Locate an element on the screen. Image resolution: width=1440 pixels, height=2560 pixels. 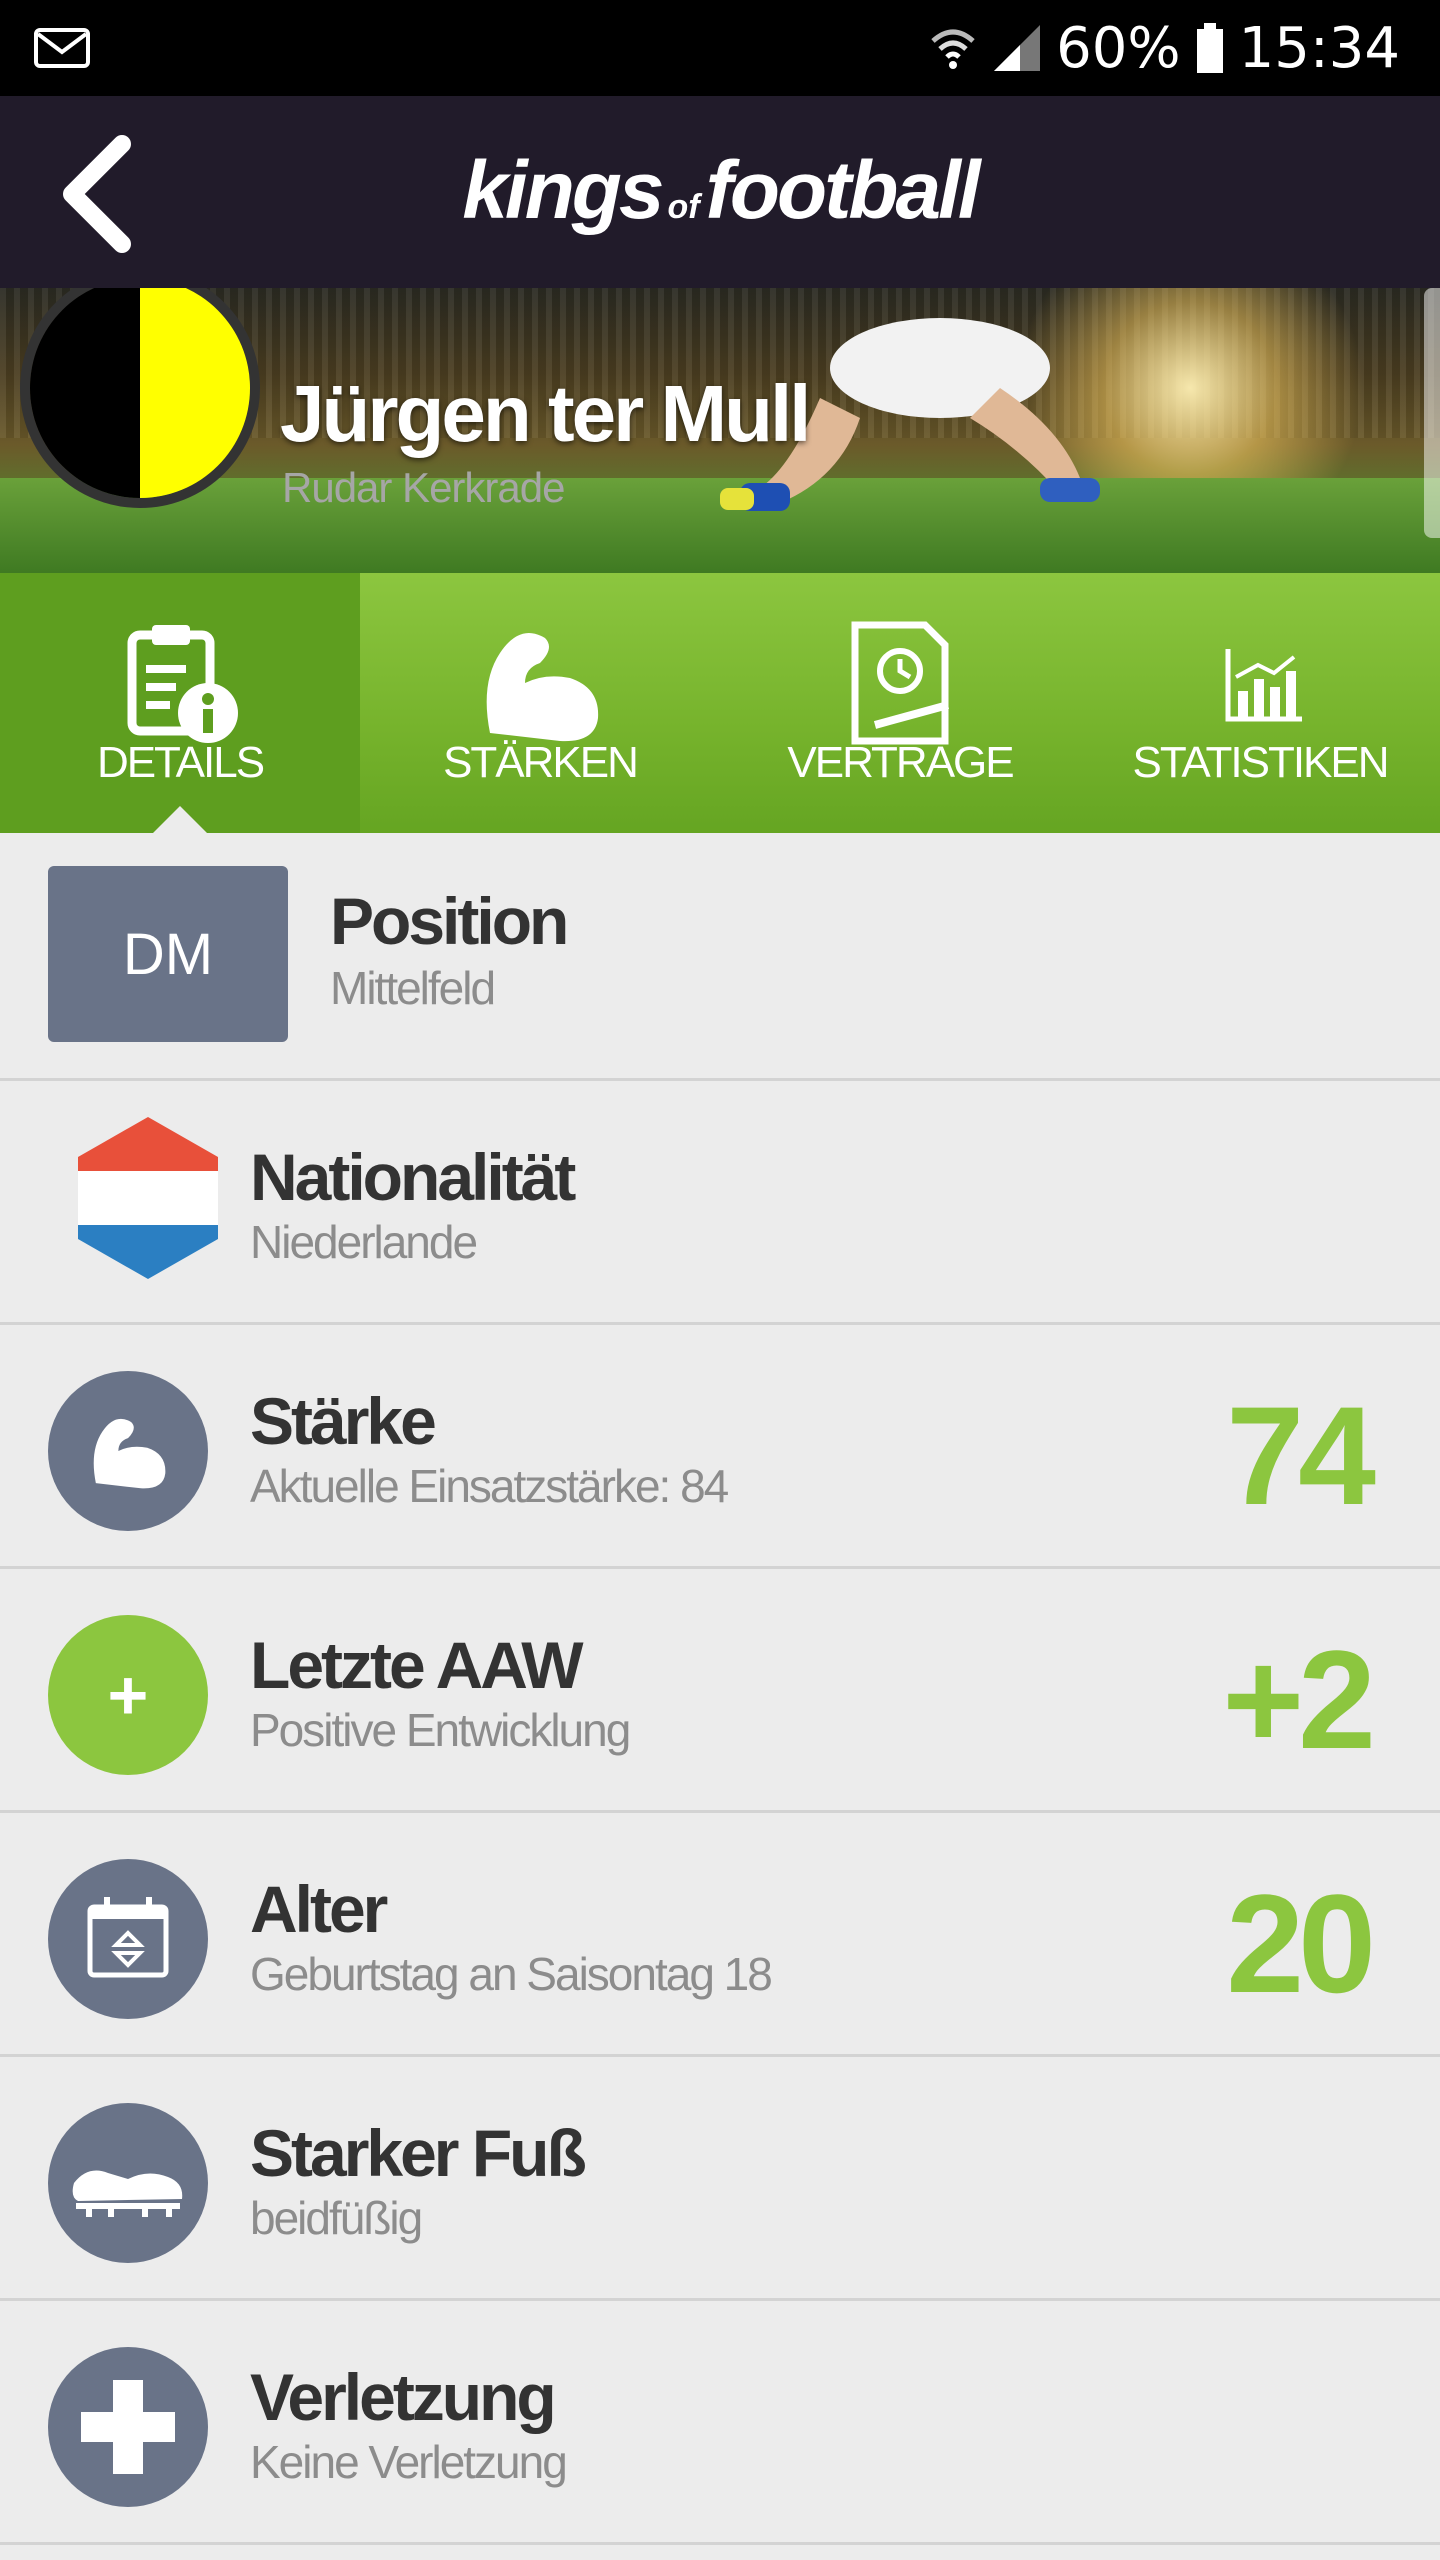
strength-title: Stärke is located at coordinates (343, 1421).